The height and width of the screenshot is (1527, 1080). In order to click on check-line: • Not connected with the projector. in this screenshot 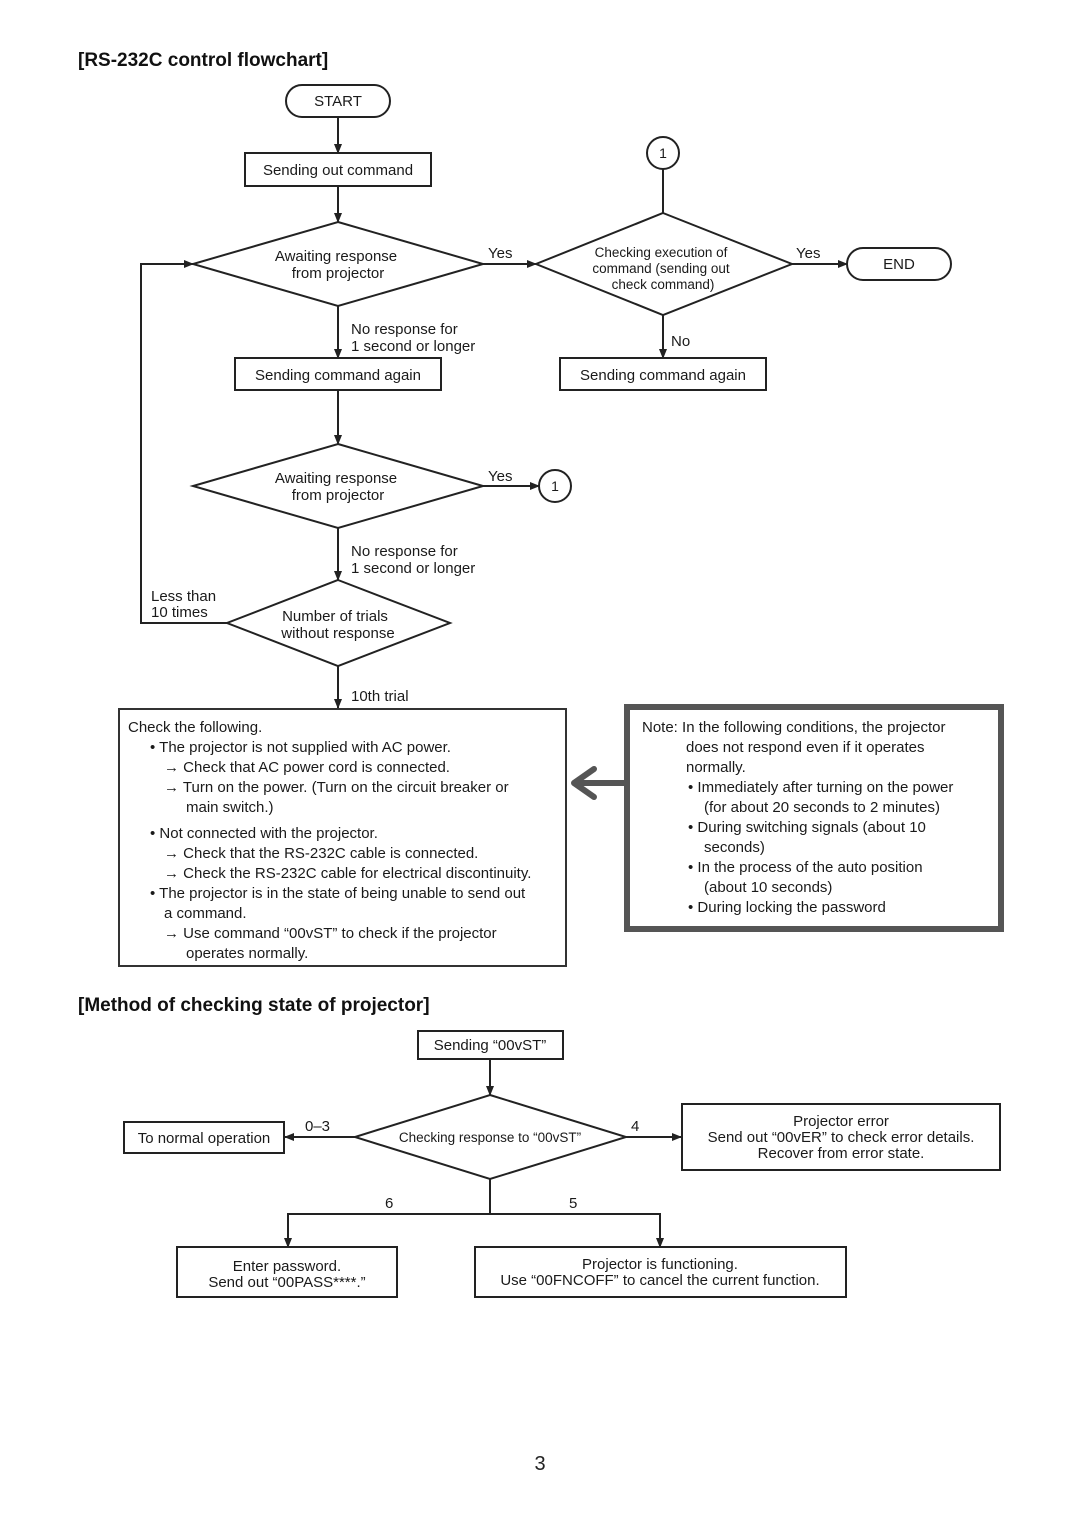, I will do `click(346, 834)`.